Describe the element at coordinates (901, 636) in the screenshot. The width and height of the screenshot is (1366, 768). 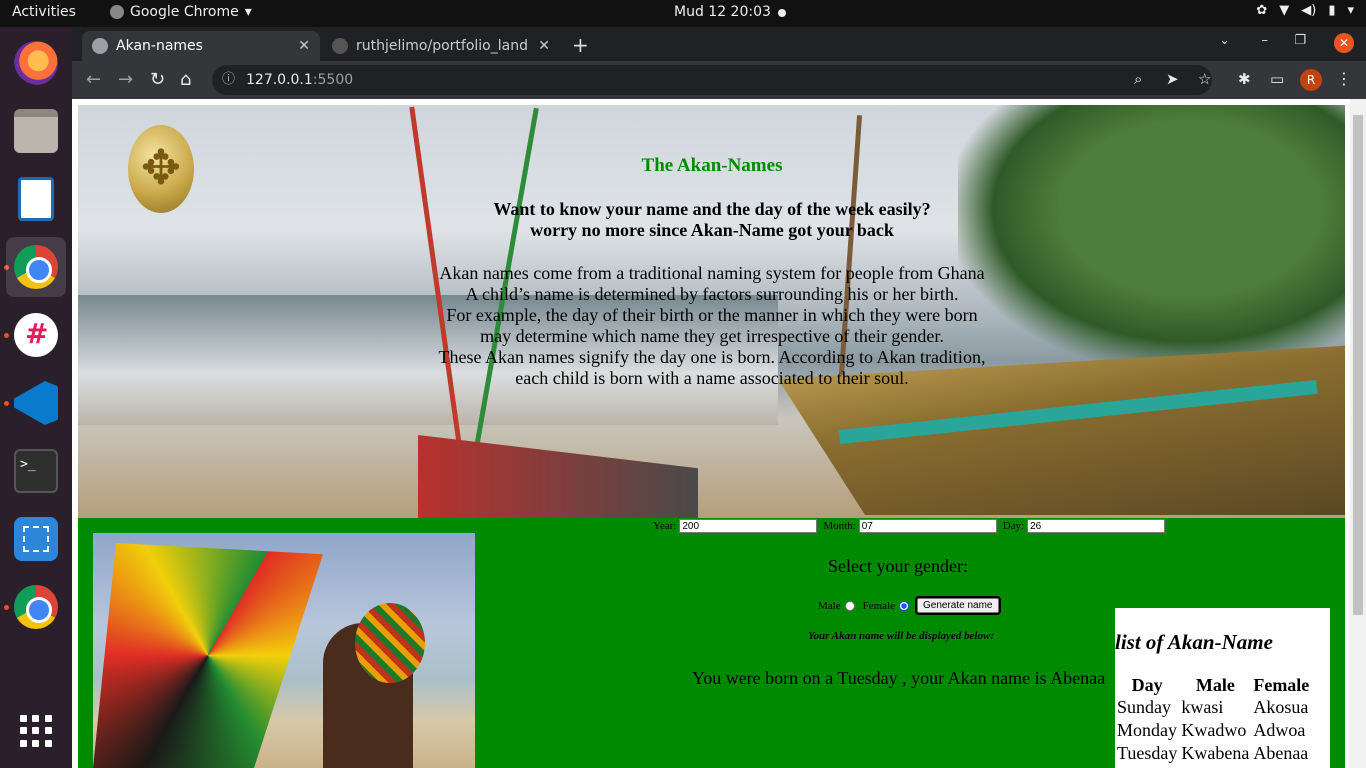
I see `display-note: Your Akan name will be displayed below:` at that location.